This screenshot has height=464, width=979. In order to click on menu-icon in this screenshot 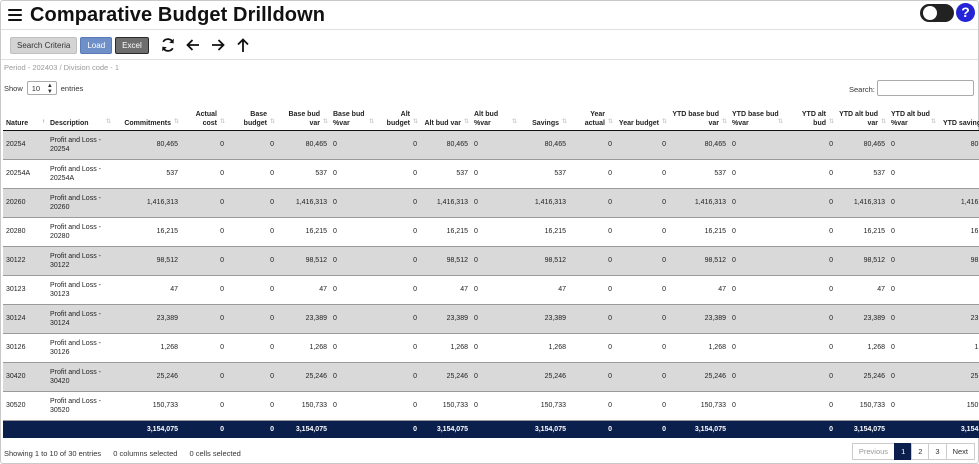, I will do `click(15, 15)`.